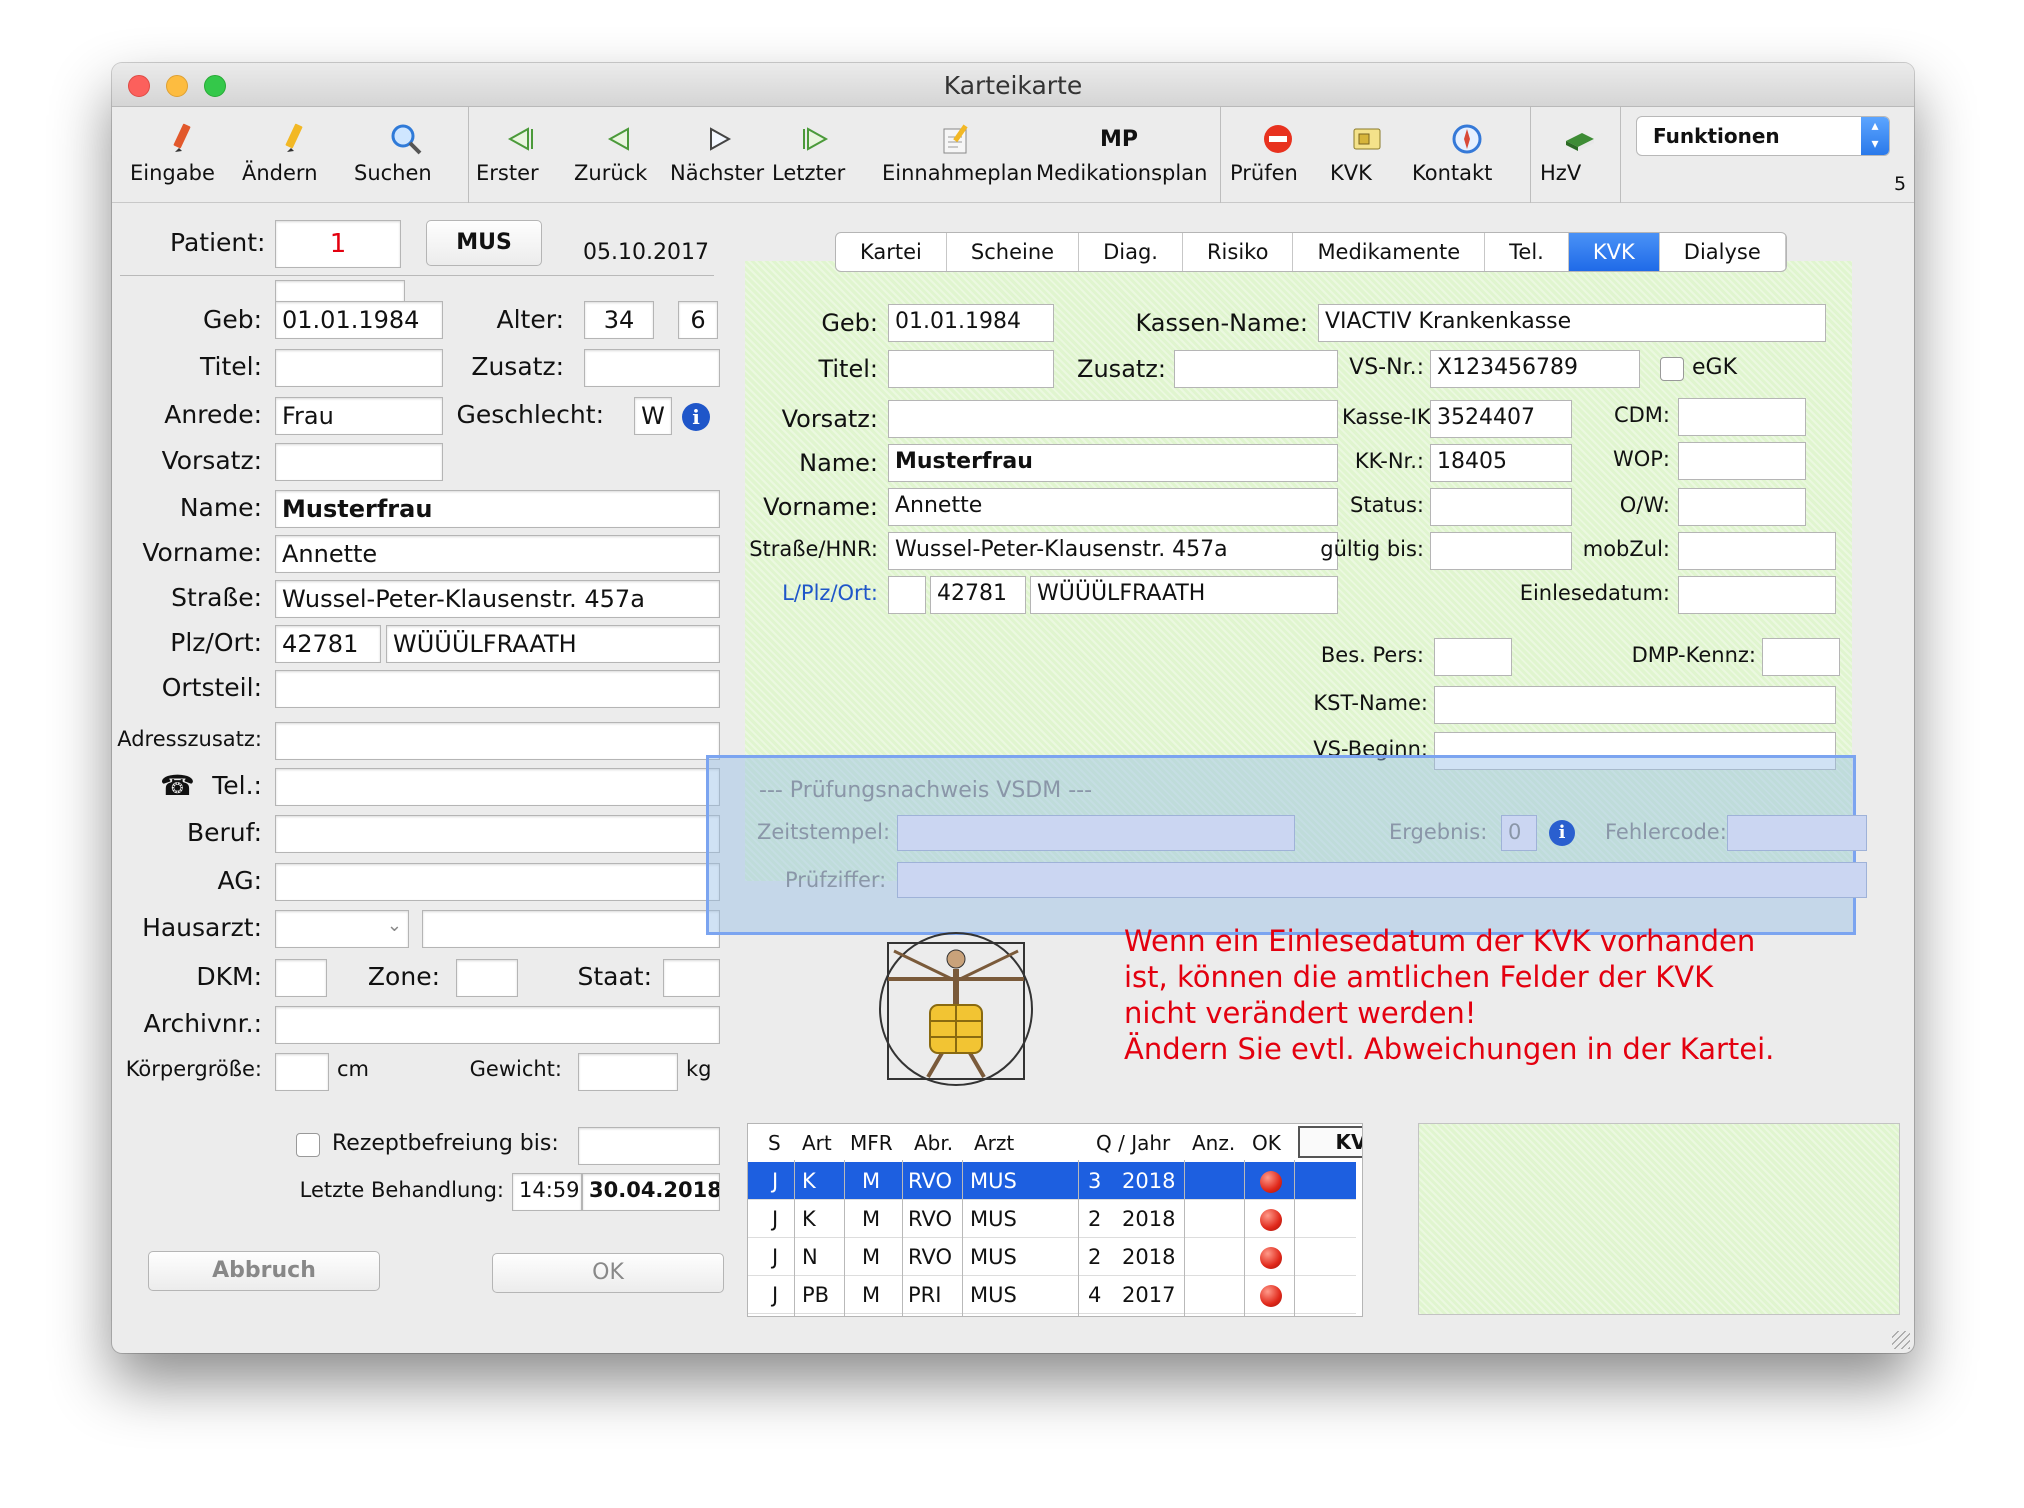  What do you see at coordinates (1501, 507) in the screenshot?
I see `kvk-status-field` at bounding box center [1501, 507].